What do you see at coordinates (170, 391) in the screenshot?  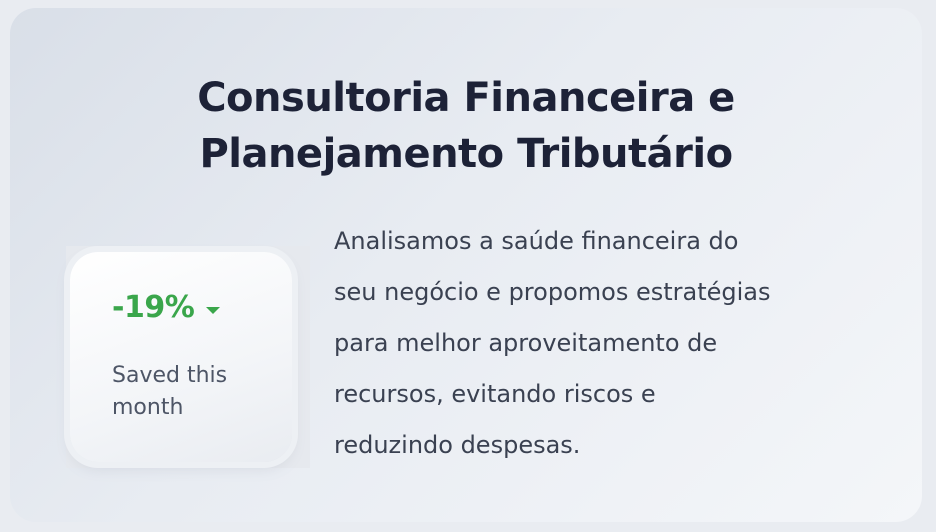 I see `savings-caption: Saved this month` at bounding box center [170, 391].